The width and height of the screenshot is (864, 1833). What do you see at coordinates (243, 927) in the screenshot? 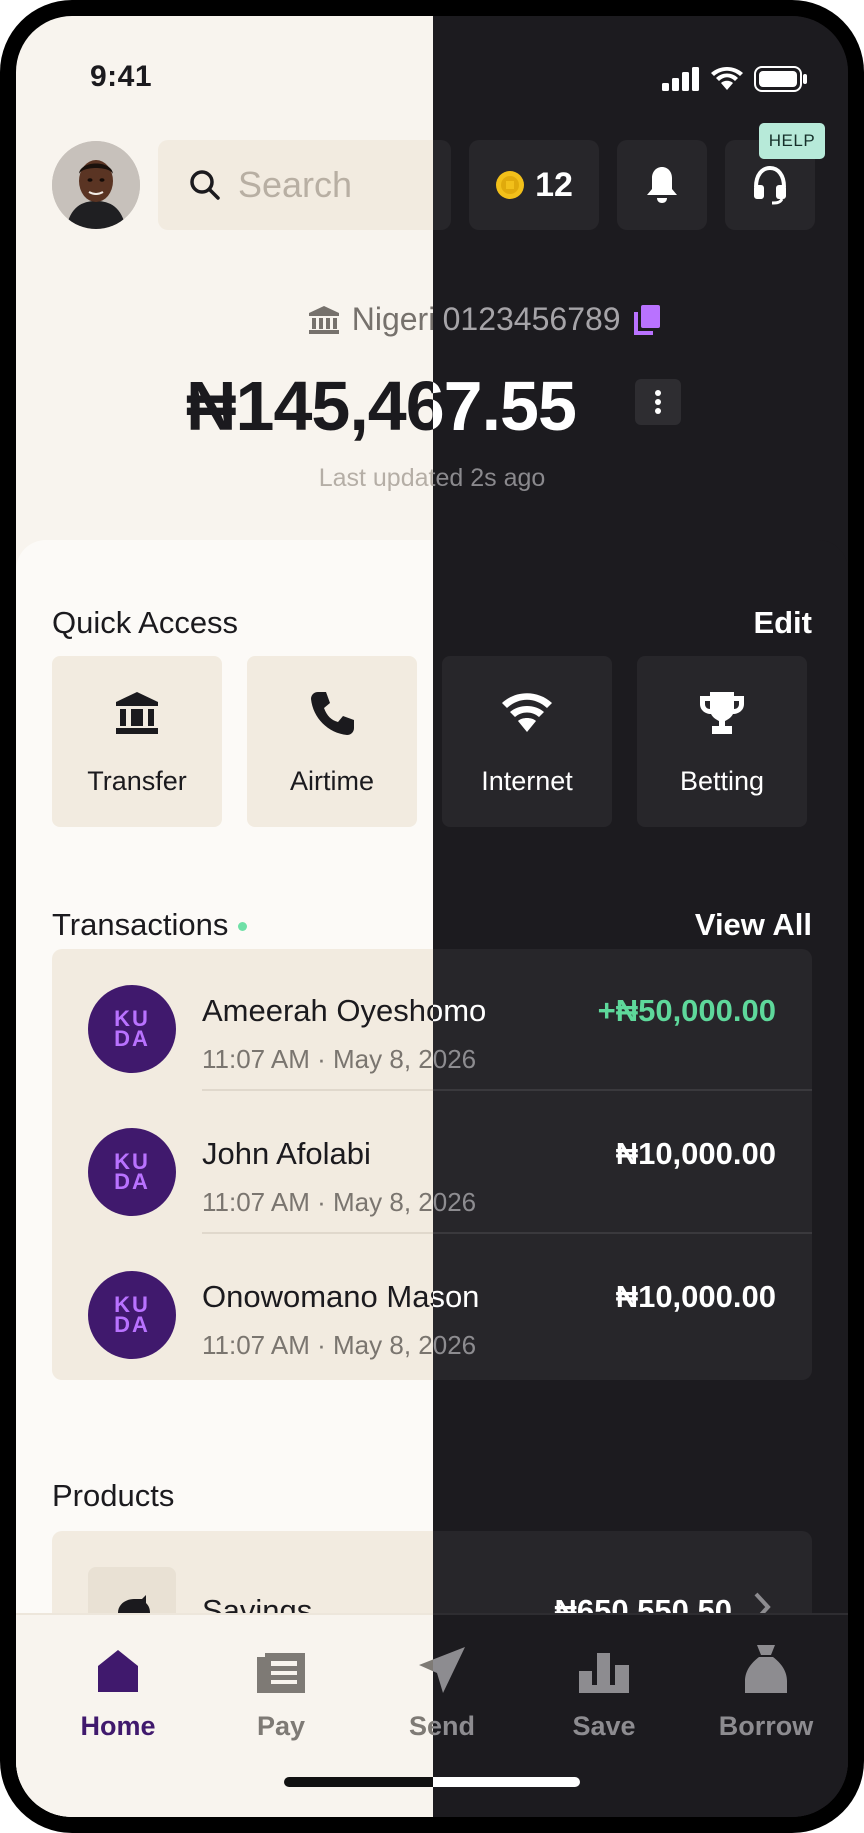
I see `live-indicator-dot` at bounding box center [243, 927].